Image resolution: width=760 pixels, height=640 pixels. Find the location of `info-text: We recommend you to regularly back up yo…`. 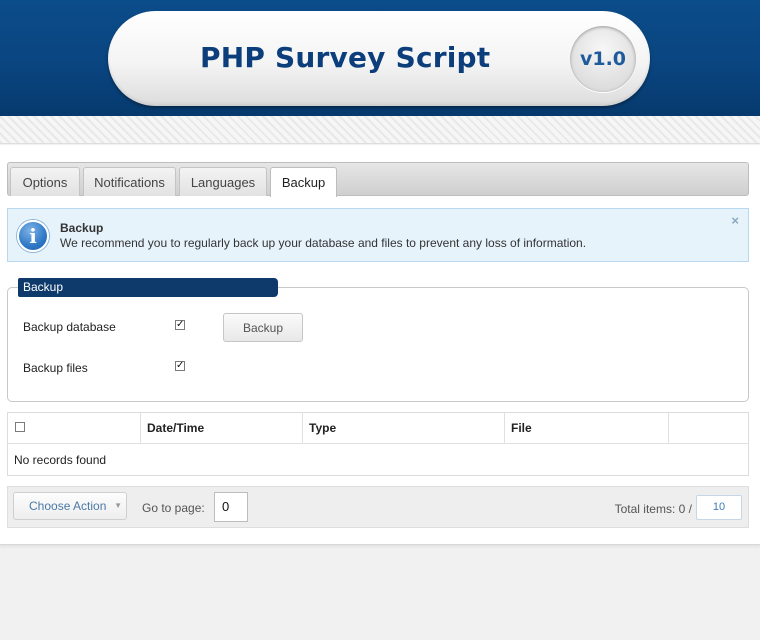

info-text: We recommend you to regularly back up yo… is located at coordinates (323, 243).